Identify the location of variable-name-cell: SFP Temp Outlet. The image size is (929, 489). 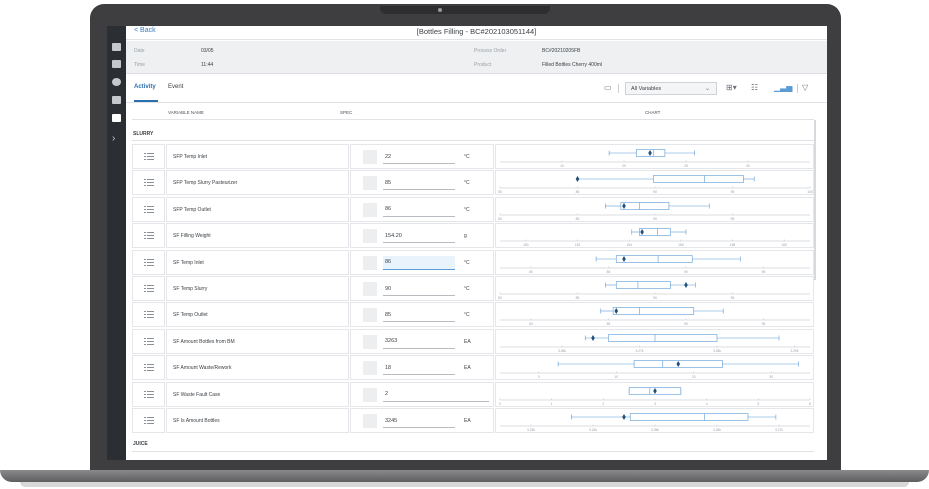
(257, 209).